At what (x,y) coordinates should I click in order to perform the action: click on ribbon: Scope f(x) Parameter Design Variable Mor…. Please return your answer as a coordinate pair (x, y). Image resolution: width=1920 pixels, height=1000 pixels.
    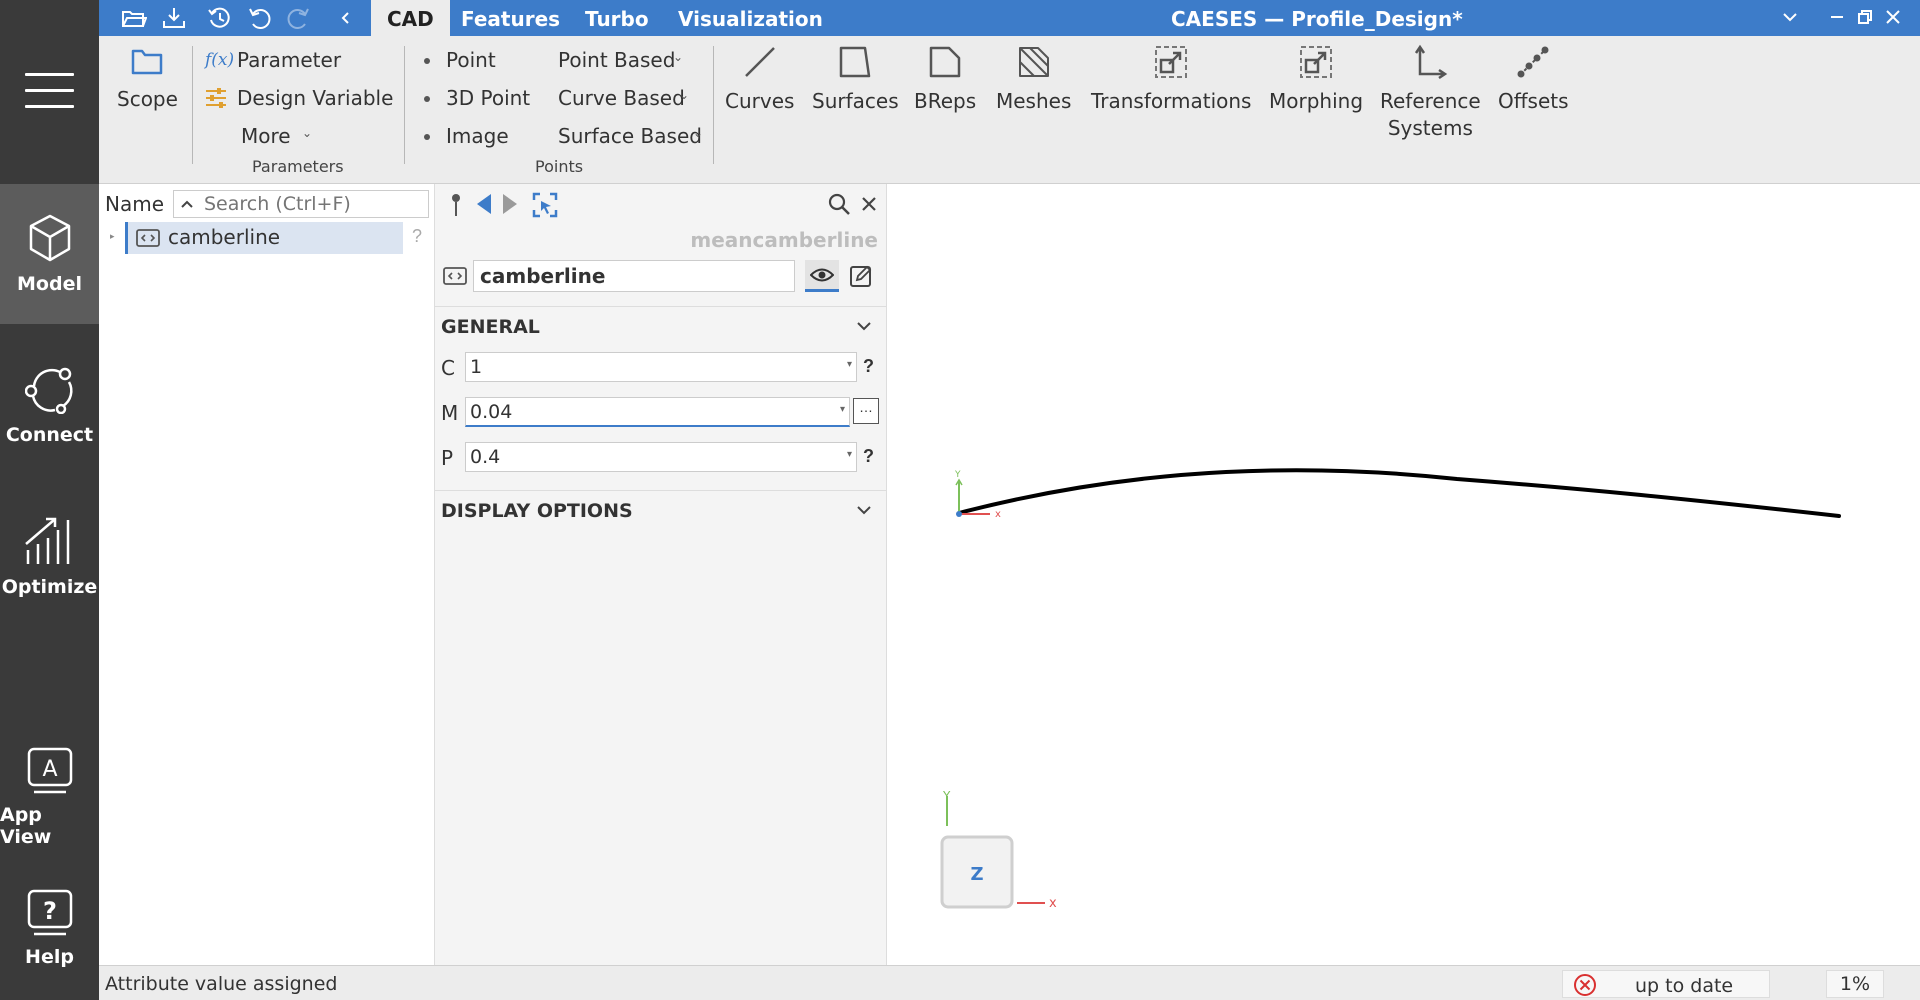
    Looking at the image, I should click on (1009, 110).